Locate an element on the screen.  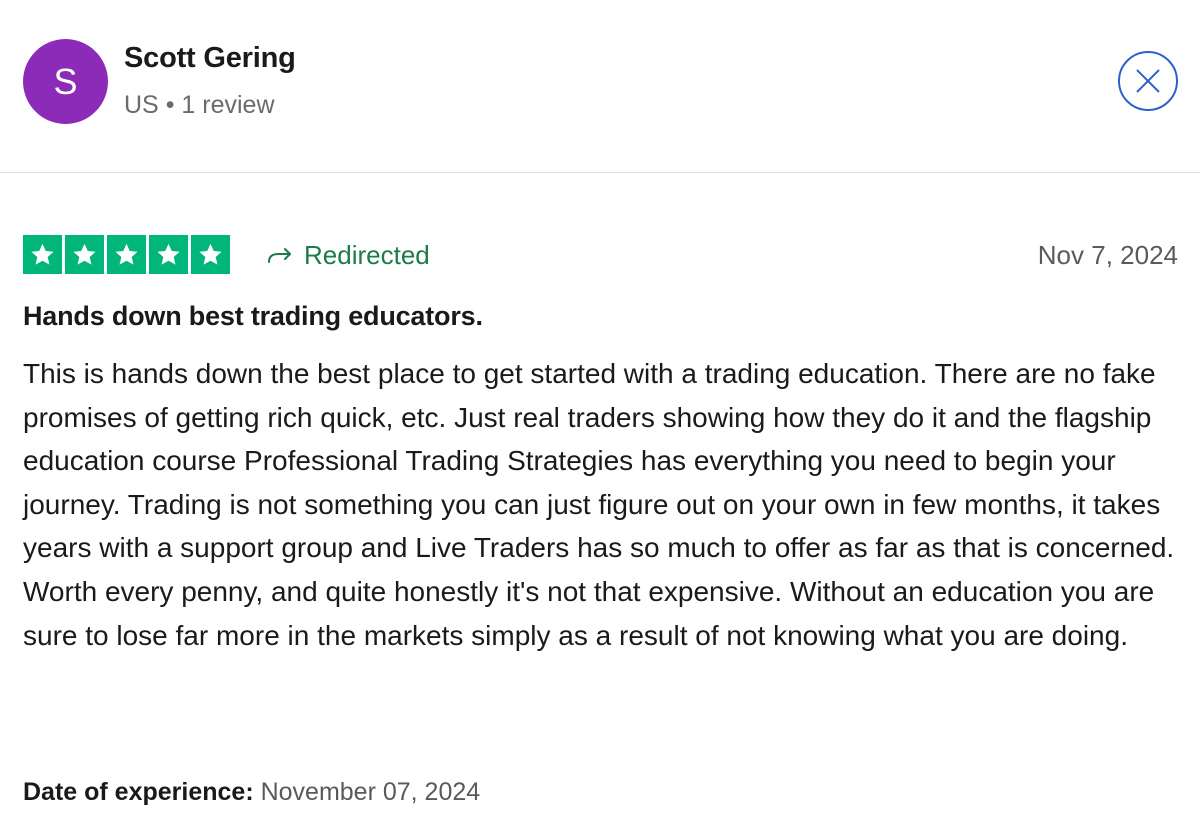
review-date: Nov 7, 2024 is located at coordinates (1107, 255).